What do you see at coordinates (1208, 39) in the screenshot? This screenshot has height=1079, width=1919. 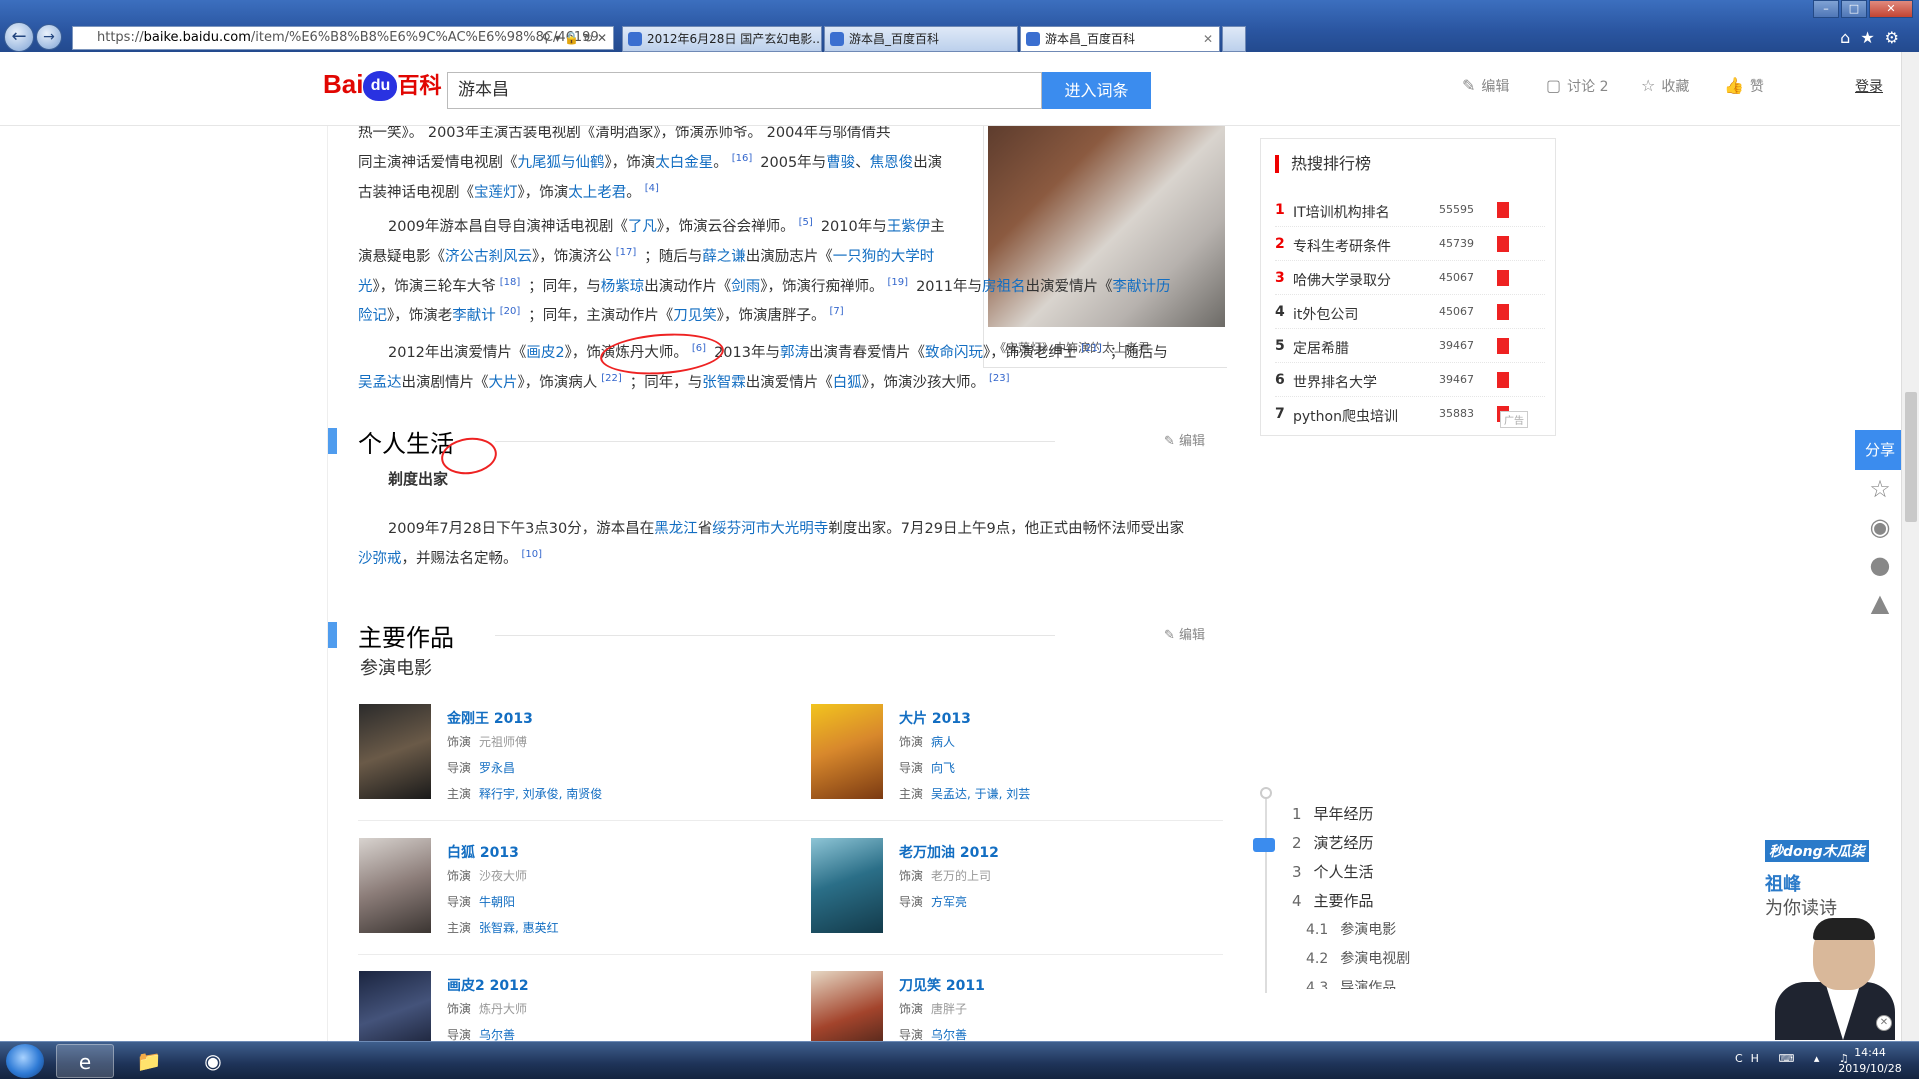 I see `tab-close-icon: ✕` at bounding box center [1208, 39].